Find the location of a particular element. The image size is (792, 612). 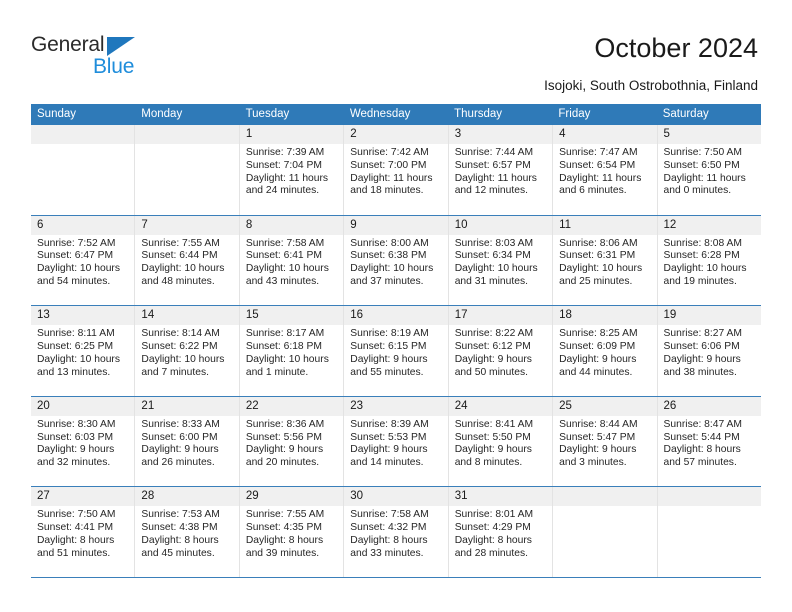

day-number: 11 is located at coordinates (565, 224).